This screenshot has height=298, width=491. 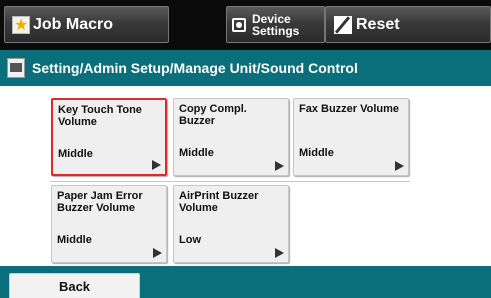 I want to click on job-macro-button: Job Macro, so click(x=86, y=24).